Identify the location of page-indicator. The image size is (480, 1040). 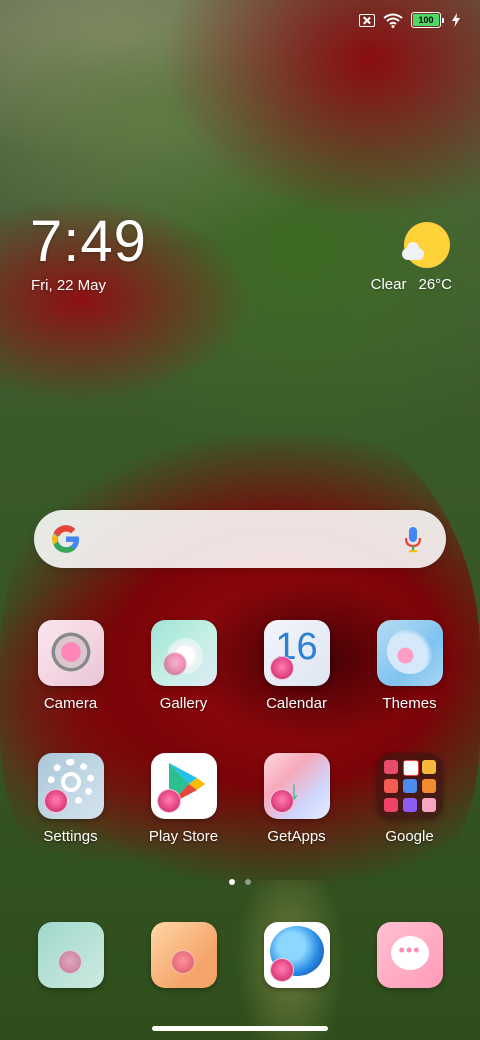
(240, 882).